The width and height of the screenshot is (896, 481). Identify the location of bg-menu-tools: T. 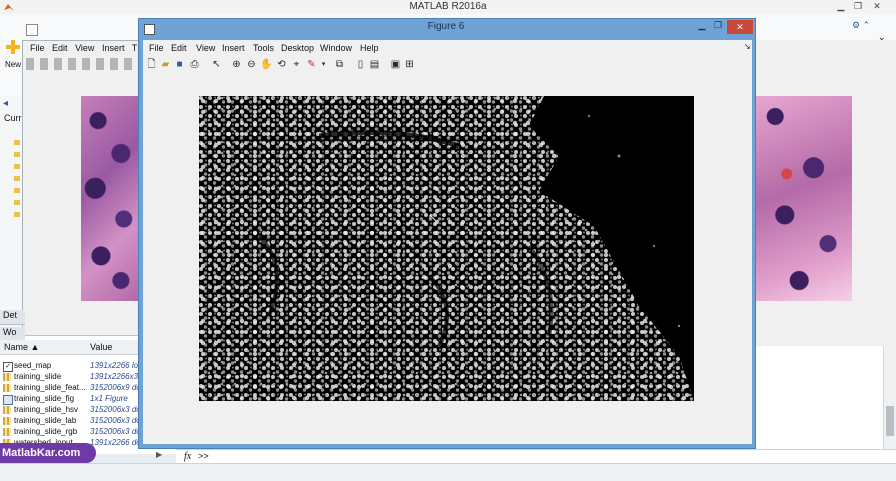
(135, 48).